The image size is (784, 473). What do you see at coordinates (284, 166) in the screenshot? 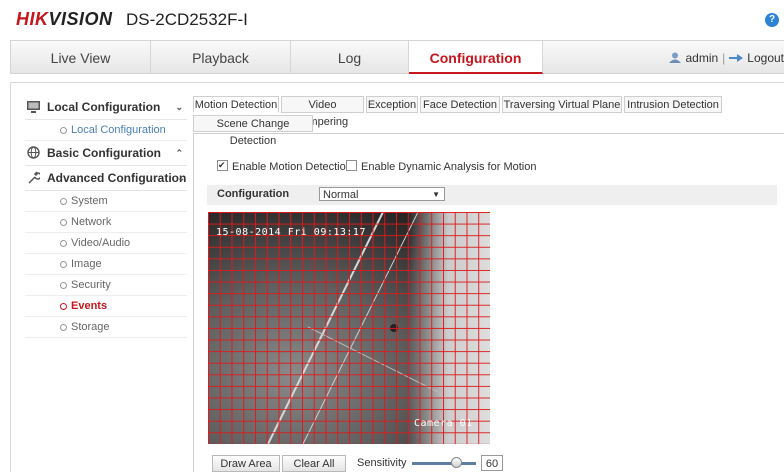
I see `enable-motion-checkbox: Enable Motion Detection` at bounding box center [284, 166].